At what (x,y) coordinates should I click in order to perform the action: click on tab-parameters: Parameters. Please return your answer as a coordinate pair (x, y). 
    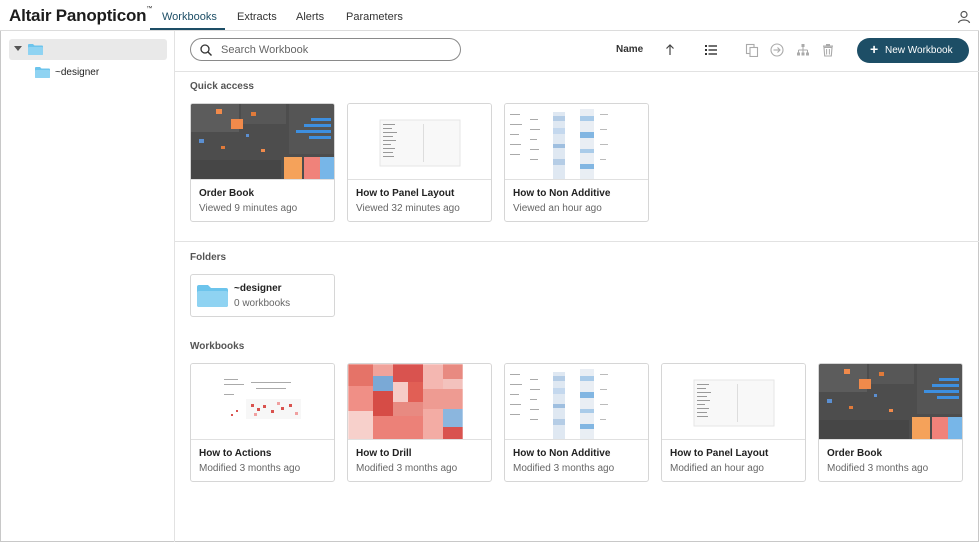
    Looking at the image, I should click on (374, 17).